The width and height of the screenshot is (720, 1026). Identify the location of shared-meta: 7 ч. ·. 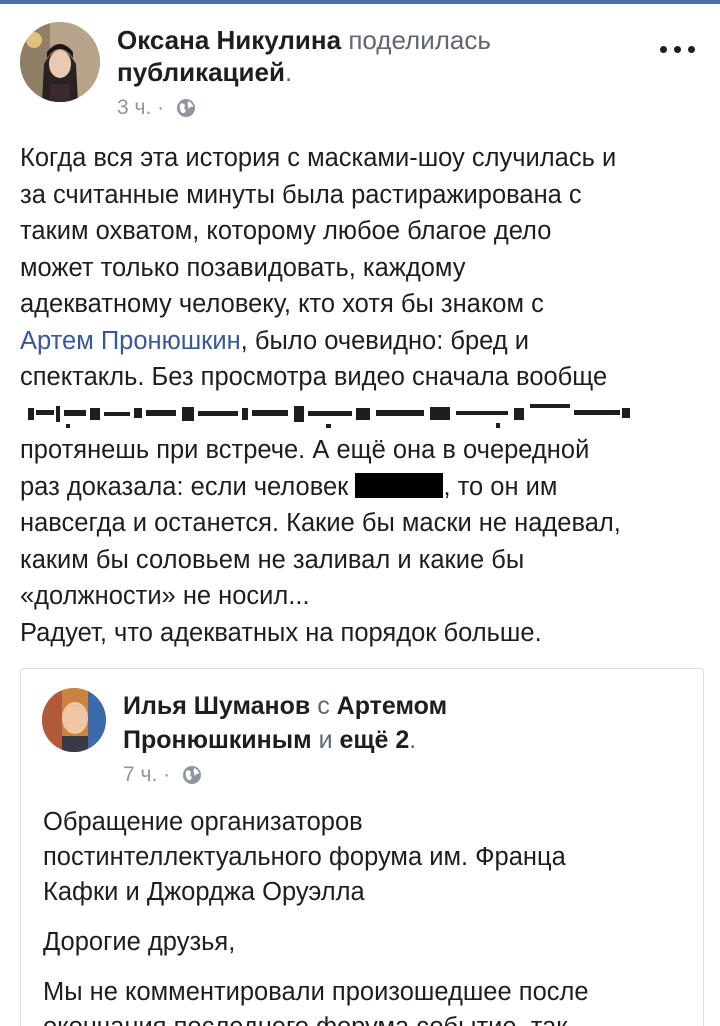
(162, 775).